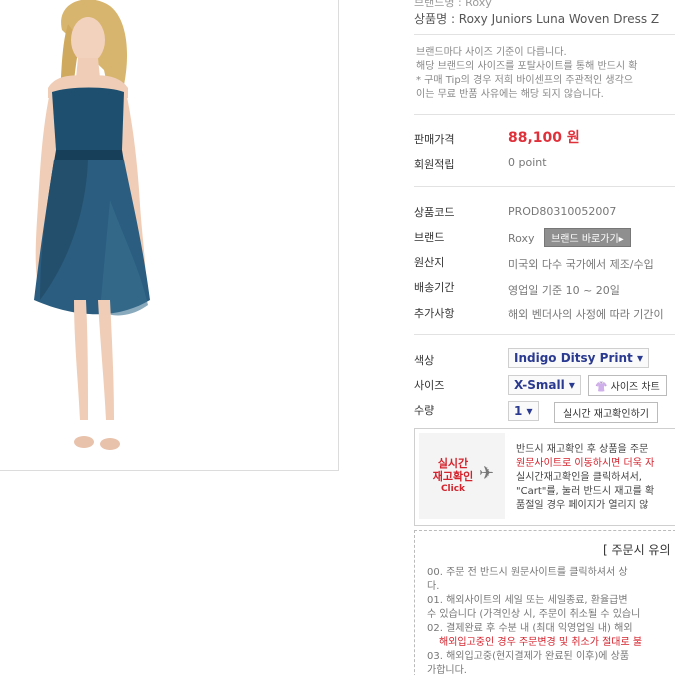 This screenshot has height=675, width=675. What do you see at coordinates (527, 66) in the screenshot?
I see `size-notice-line: 해당 브랜드의 사이즈를 포탈사이트를 통해 반드시 확` at bounding box center [527, 66].